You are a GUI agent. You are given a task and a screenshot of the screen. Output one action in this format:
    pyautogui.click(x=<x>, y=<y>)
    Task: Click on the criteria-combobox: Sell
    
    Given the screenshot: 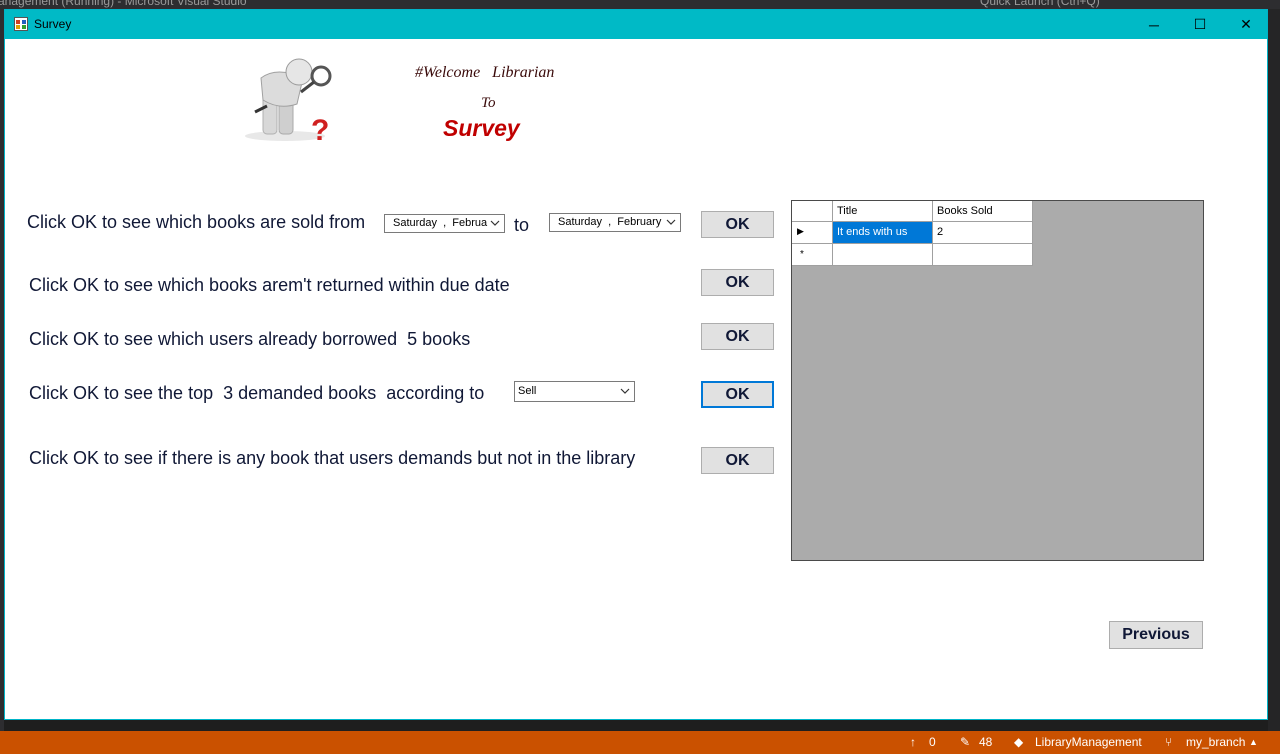 What is the action you would take?
    pyautogui.click(x=574, y=391)
    